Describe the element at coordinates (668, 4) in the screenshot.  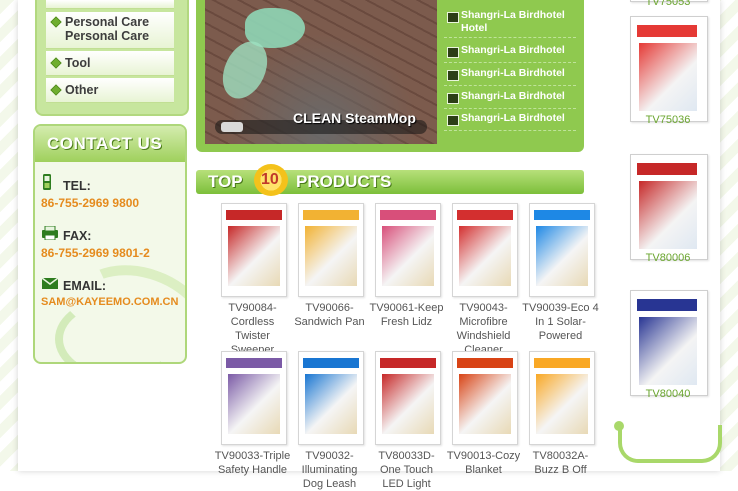
I see `featured-product-name: TV75053` at that location.